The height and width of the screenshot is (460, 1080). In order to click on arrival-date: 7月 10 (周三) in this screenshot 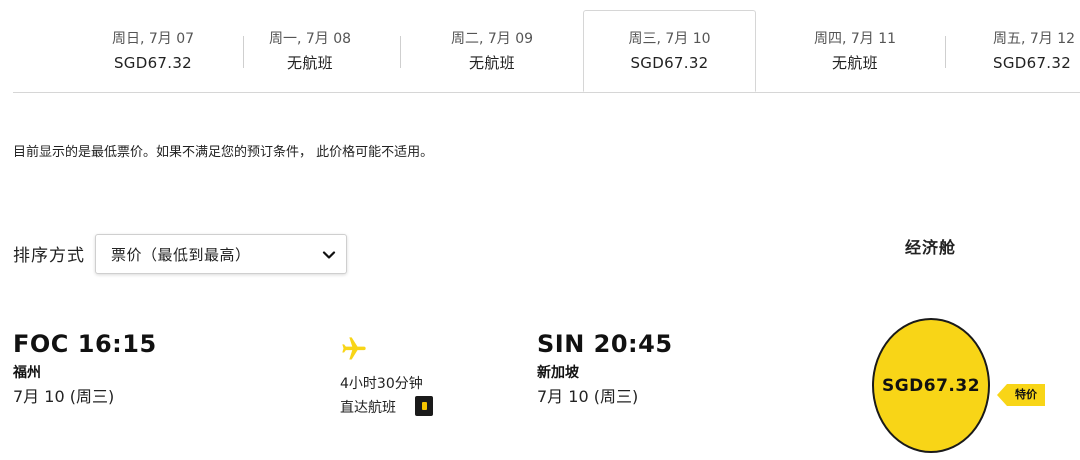, I will do `click(588, 396)`.